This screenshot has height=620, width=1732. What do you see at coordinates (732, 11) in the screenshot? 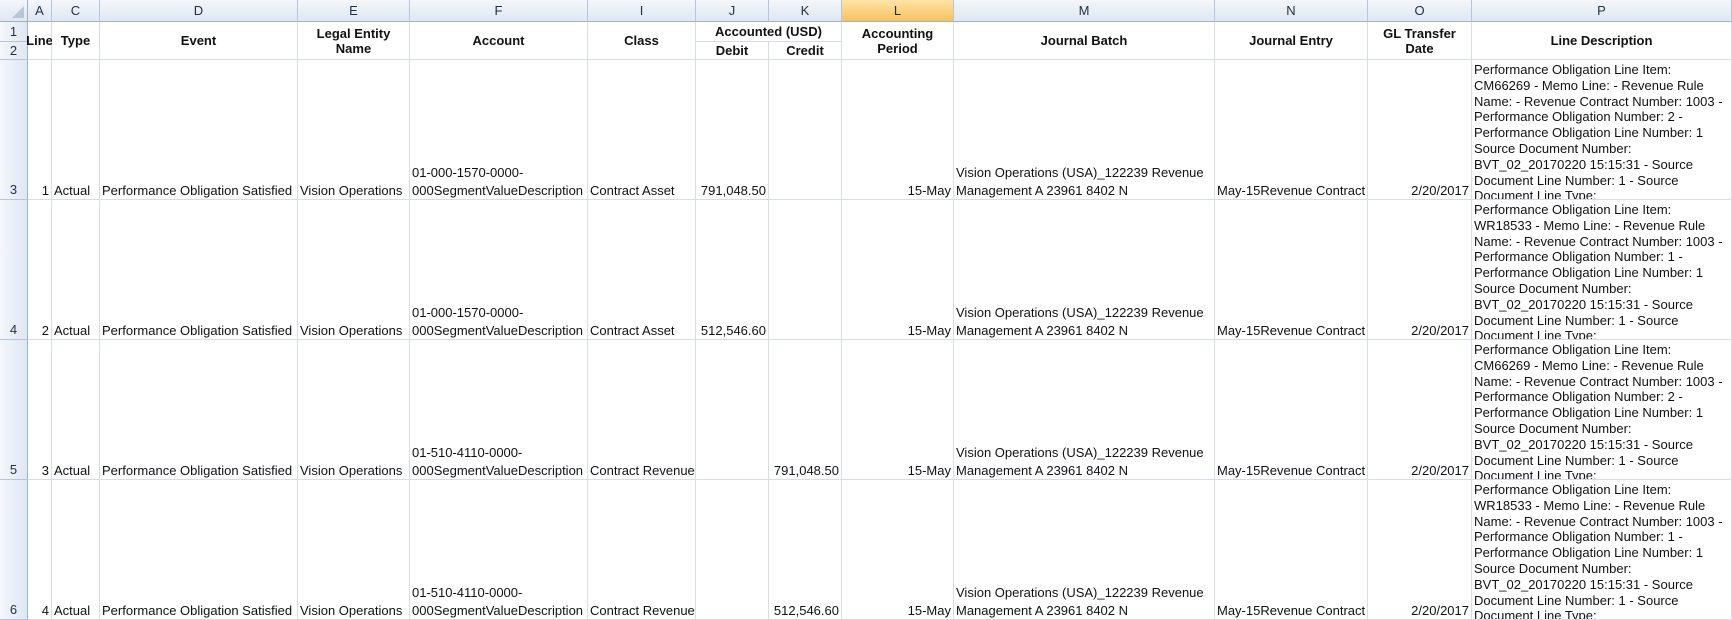
I see `column-header-j: J` at bounding box center [732, 11].